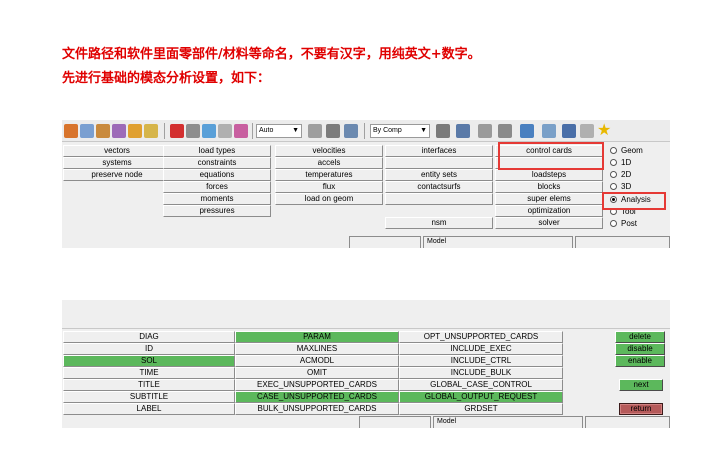 This screenshot has height=465, width=703. Describe the element at coordinates (551, 156) in the screenshot. I see `highlight-control-cards` at that location.